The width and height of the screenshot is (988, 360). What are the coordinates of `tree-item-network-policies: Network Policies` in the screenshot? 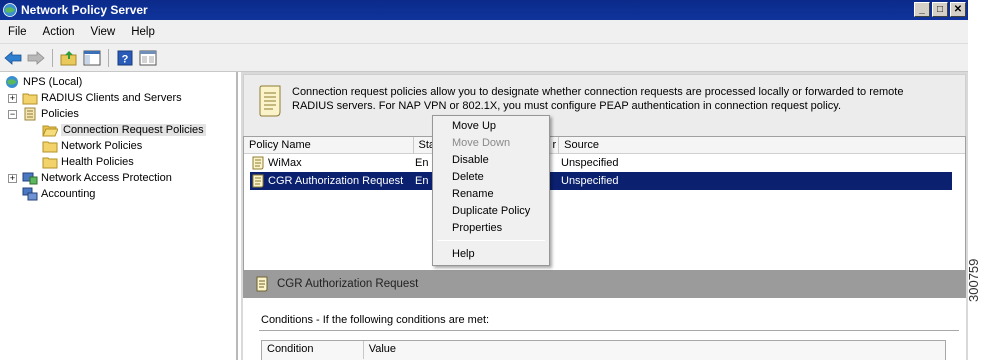 It's located at (92, 146).